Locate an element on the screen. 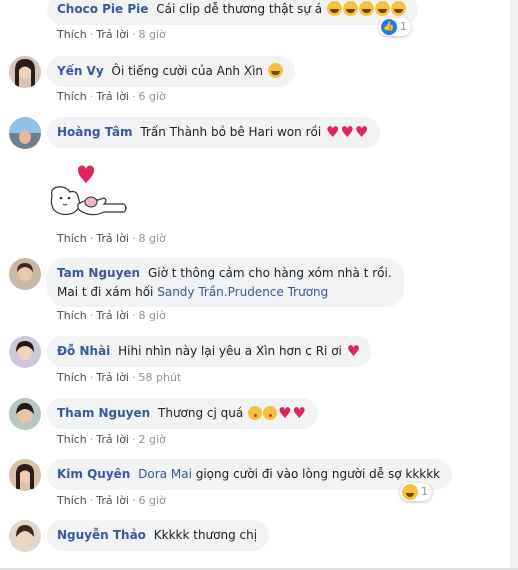 The image size is (518, 570). commenter-name: Yến Vy is located at coordinates (80, 71).